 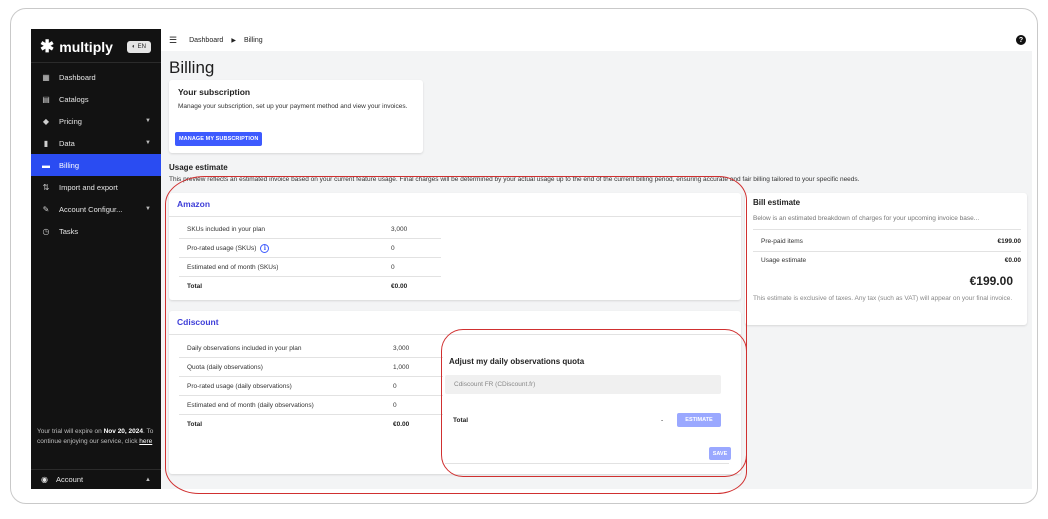 What do you see at coordinates (69, 231) in the screenshot?
I see `sidebar-item-label: Tasks` at bounding box center [69, 231].